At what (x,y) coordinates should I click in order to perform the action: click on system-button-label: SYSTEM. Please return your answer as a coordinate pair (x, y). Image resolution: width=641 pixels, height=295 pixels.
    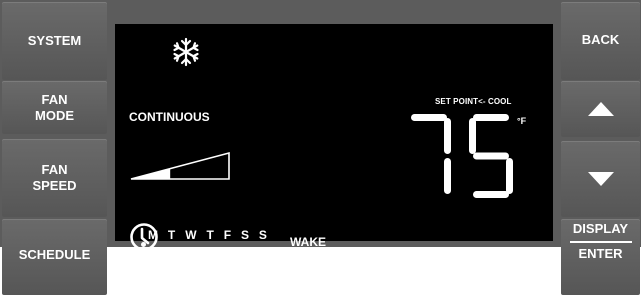
    Looking at the image, I should click on (54, 40).